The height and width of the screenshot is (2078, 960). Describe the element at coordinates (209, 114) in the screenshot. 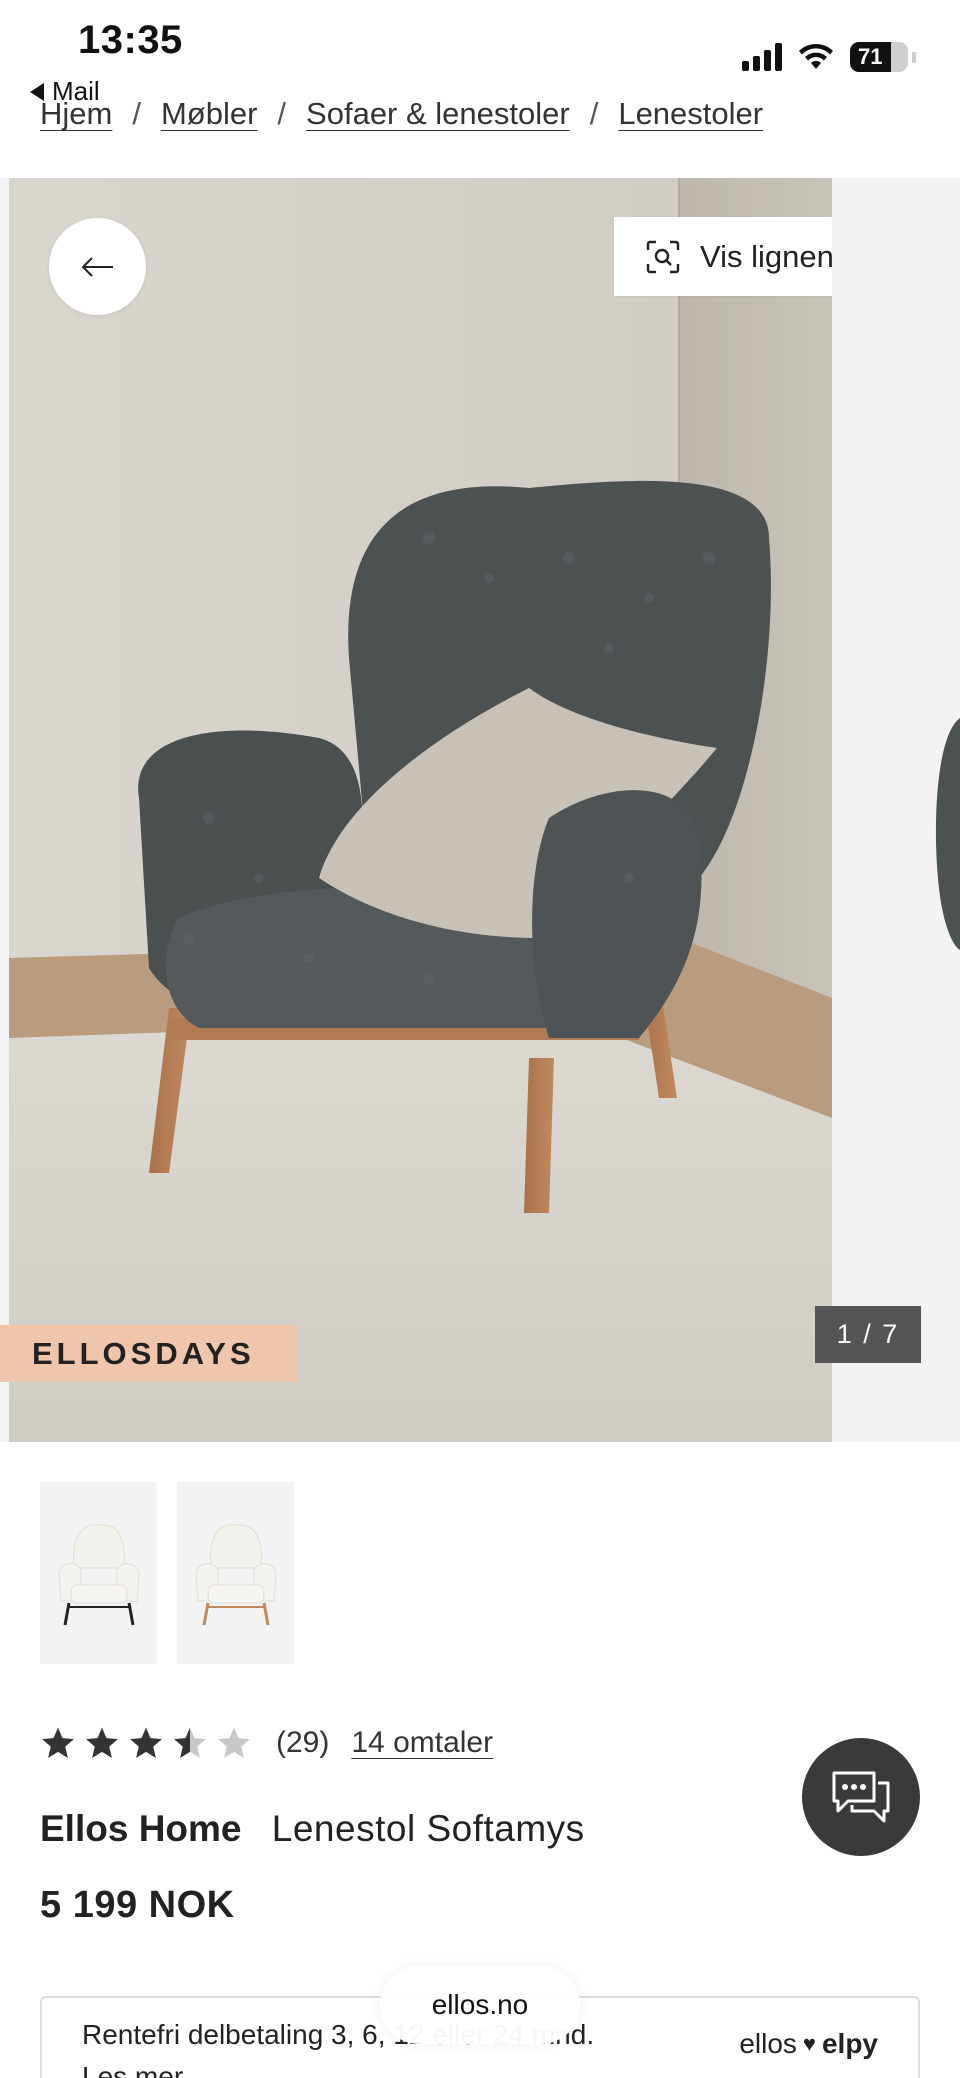

I see `breadcrumb-furniture: Møbler` at that location.